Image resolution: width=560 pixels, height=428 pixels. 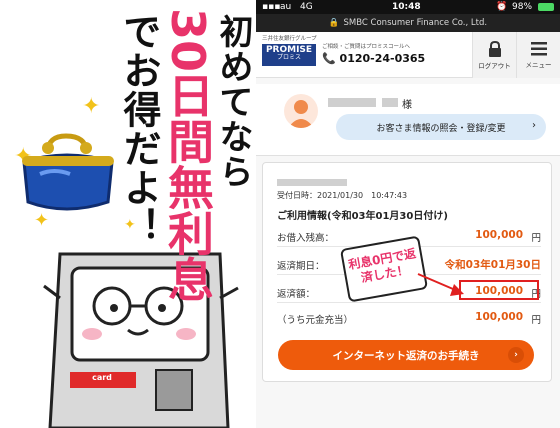 I want to click on table-row: （うち元金充当） 100,000 円, so click(x=409, y=318).